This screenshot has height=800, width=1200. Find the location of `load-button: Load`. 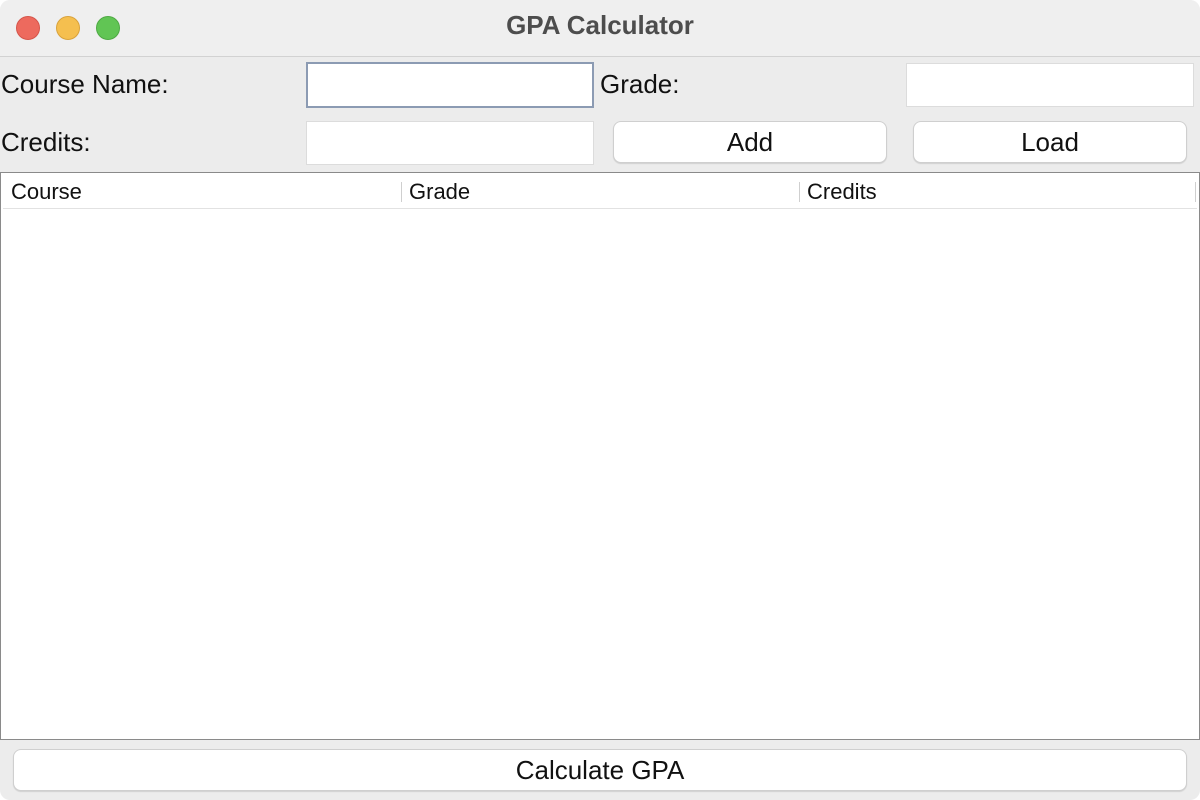

load-button: Load is located at coordinates (1050, 142).